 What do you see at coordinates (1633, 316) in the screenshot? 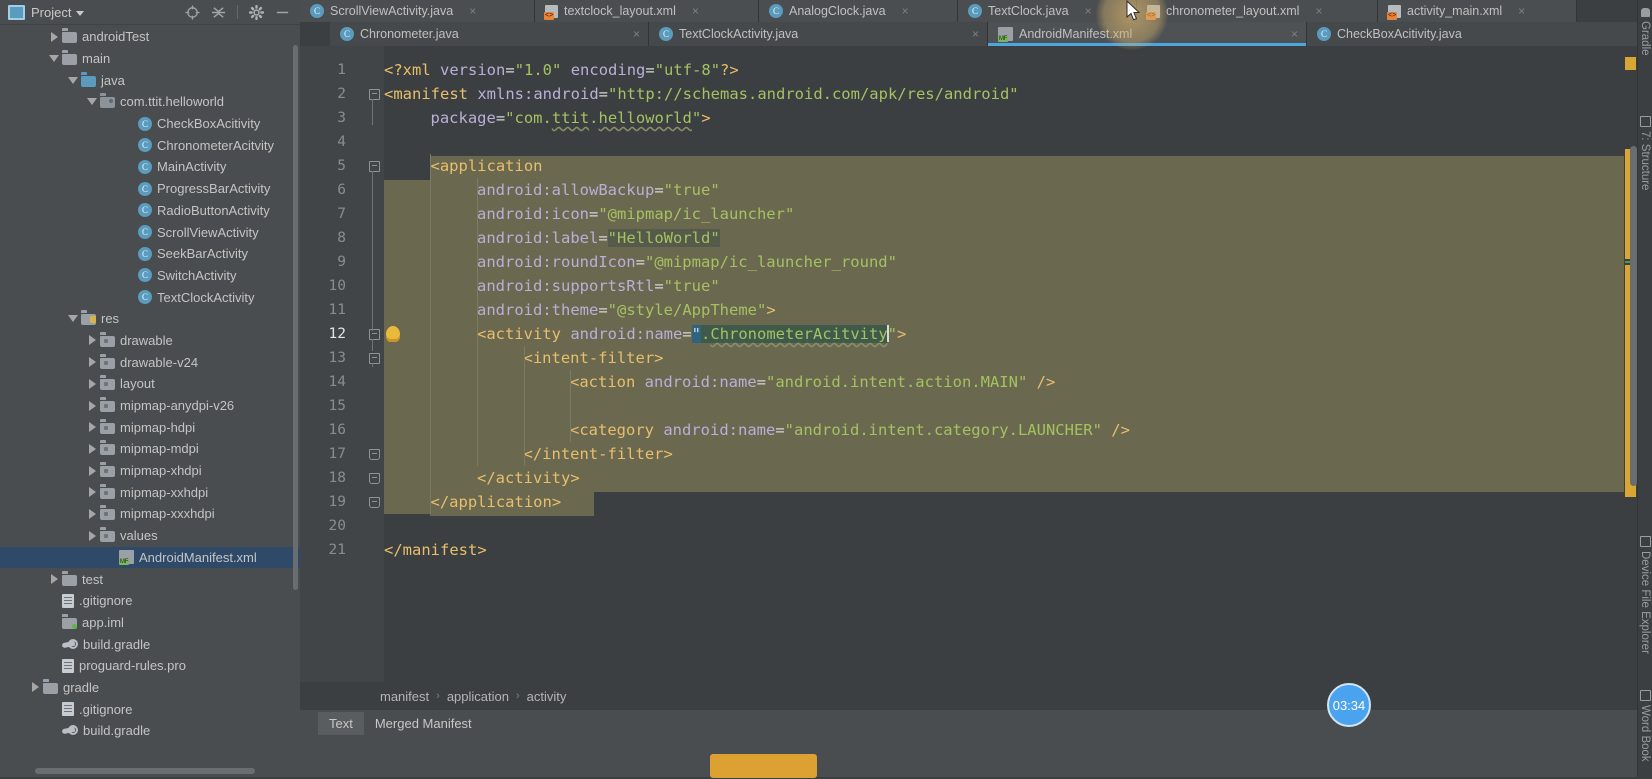
I see `editor-vertical-scrollbar` at bounding box center [1633, 316].